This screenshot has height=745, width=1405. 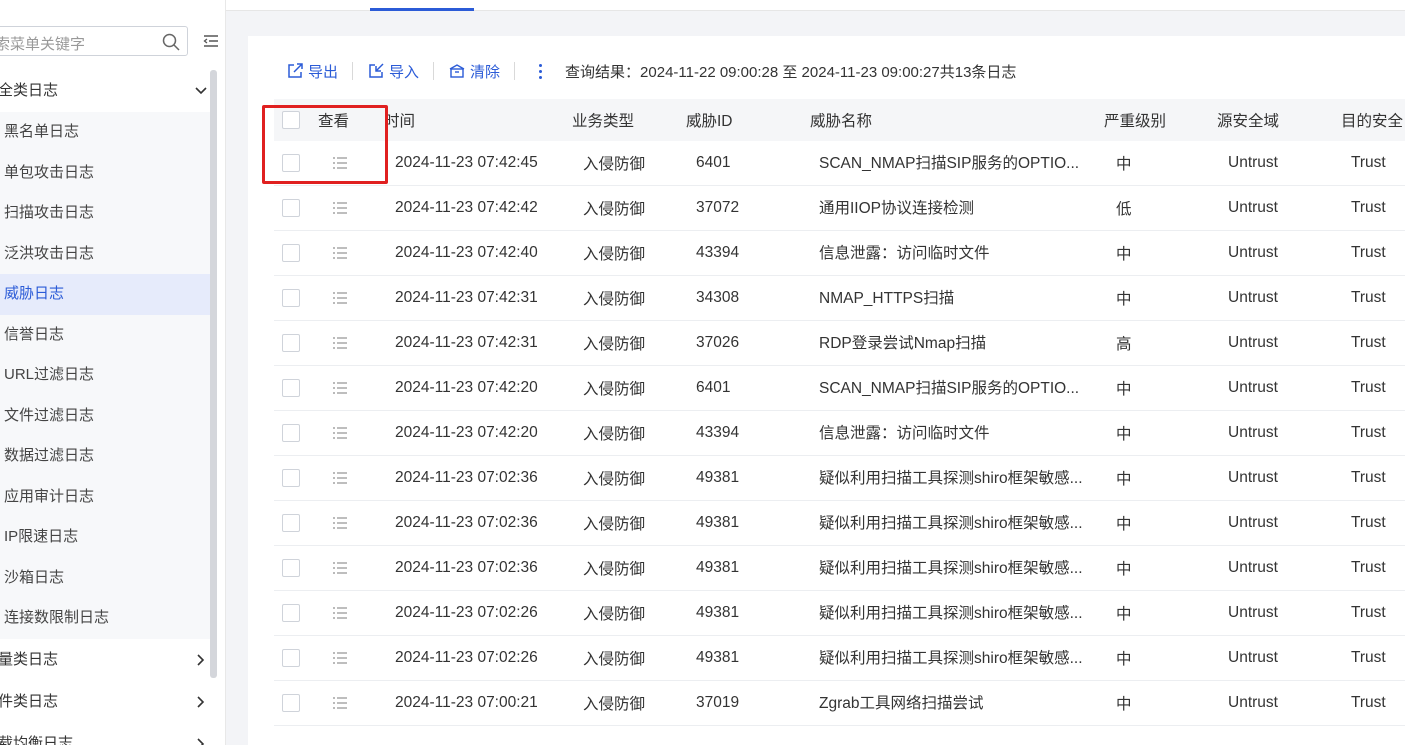 What do you see at coordinates (106, 578) in the screenshot?
I see `sidebar-item: 沙箱日志` at bounding box center [106, 578].